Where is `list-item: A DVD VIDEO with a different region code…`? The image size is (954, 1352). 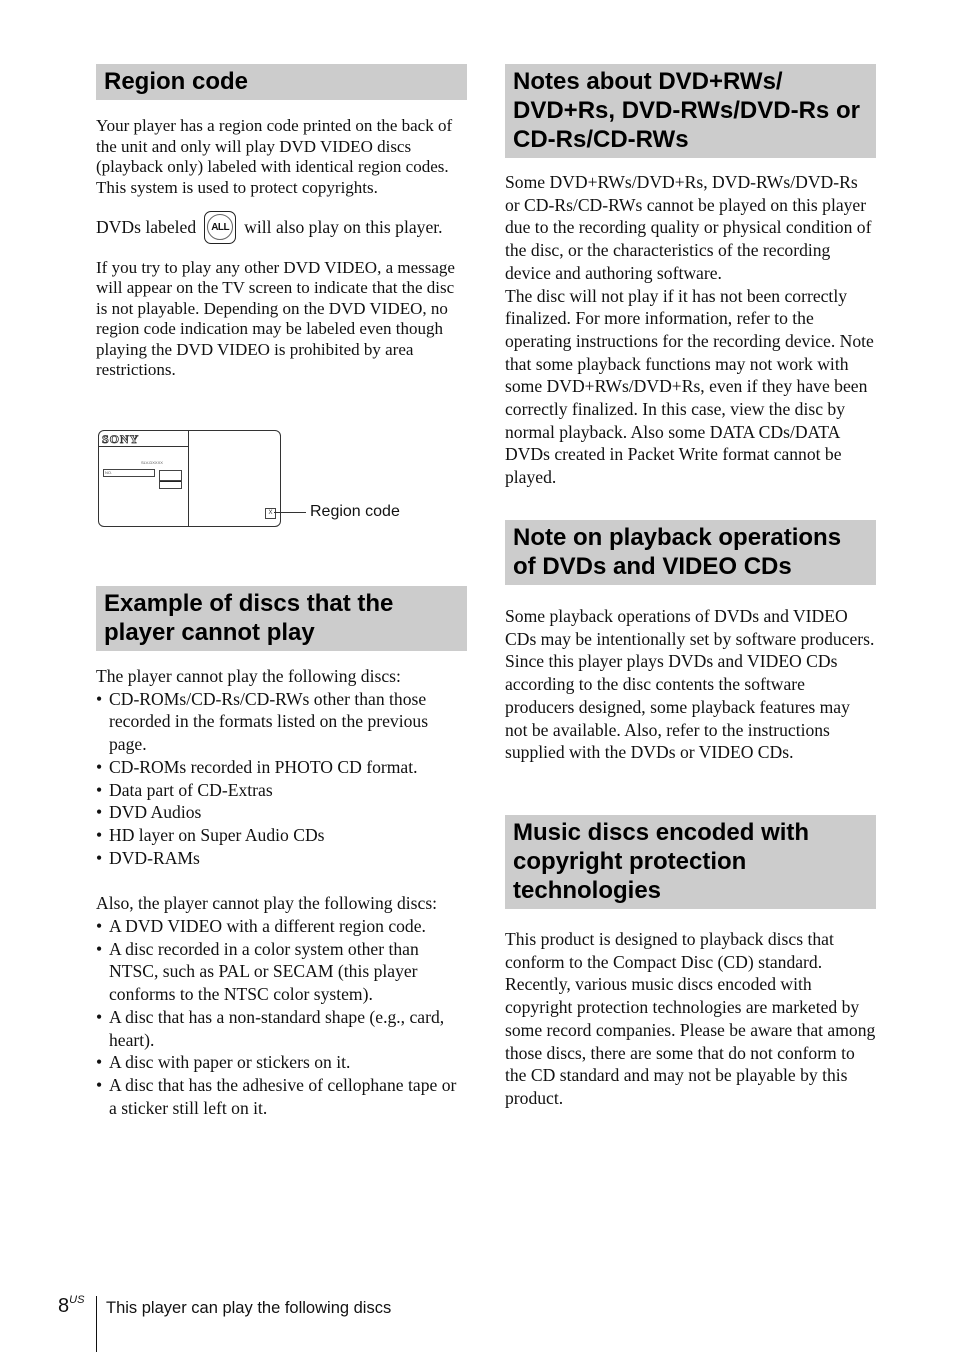 list-item: A DVD VIDEO with a different region code… is located at coordinates (281, 926).